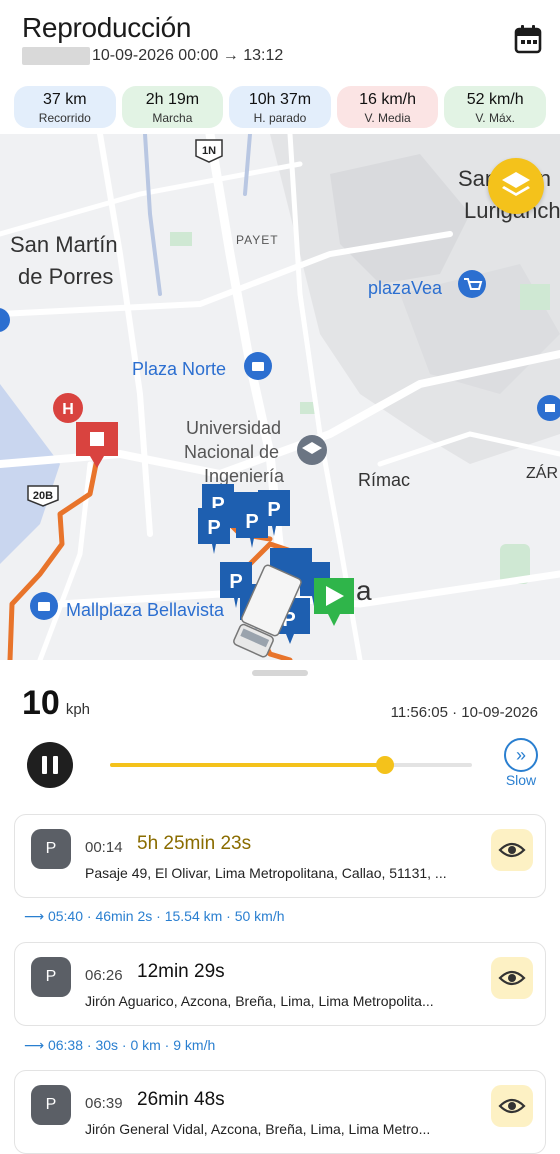  I want to click on svg-text: 1N, so click(209, 151).